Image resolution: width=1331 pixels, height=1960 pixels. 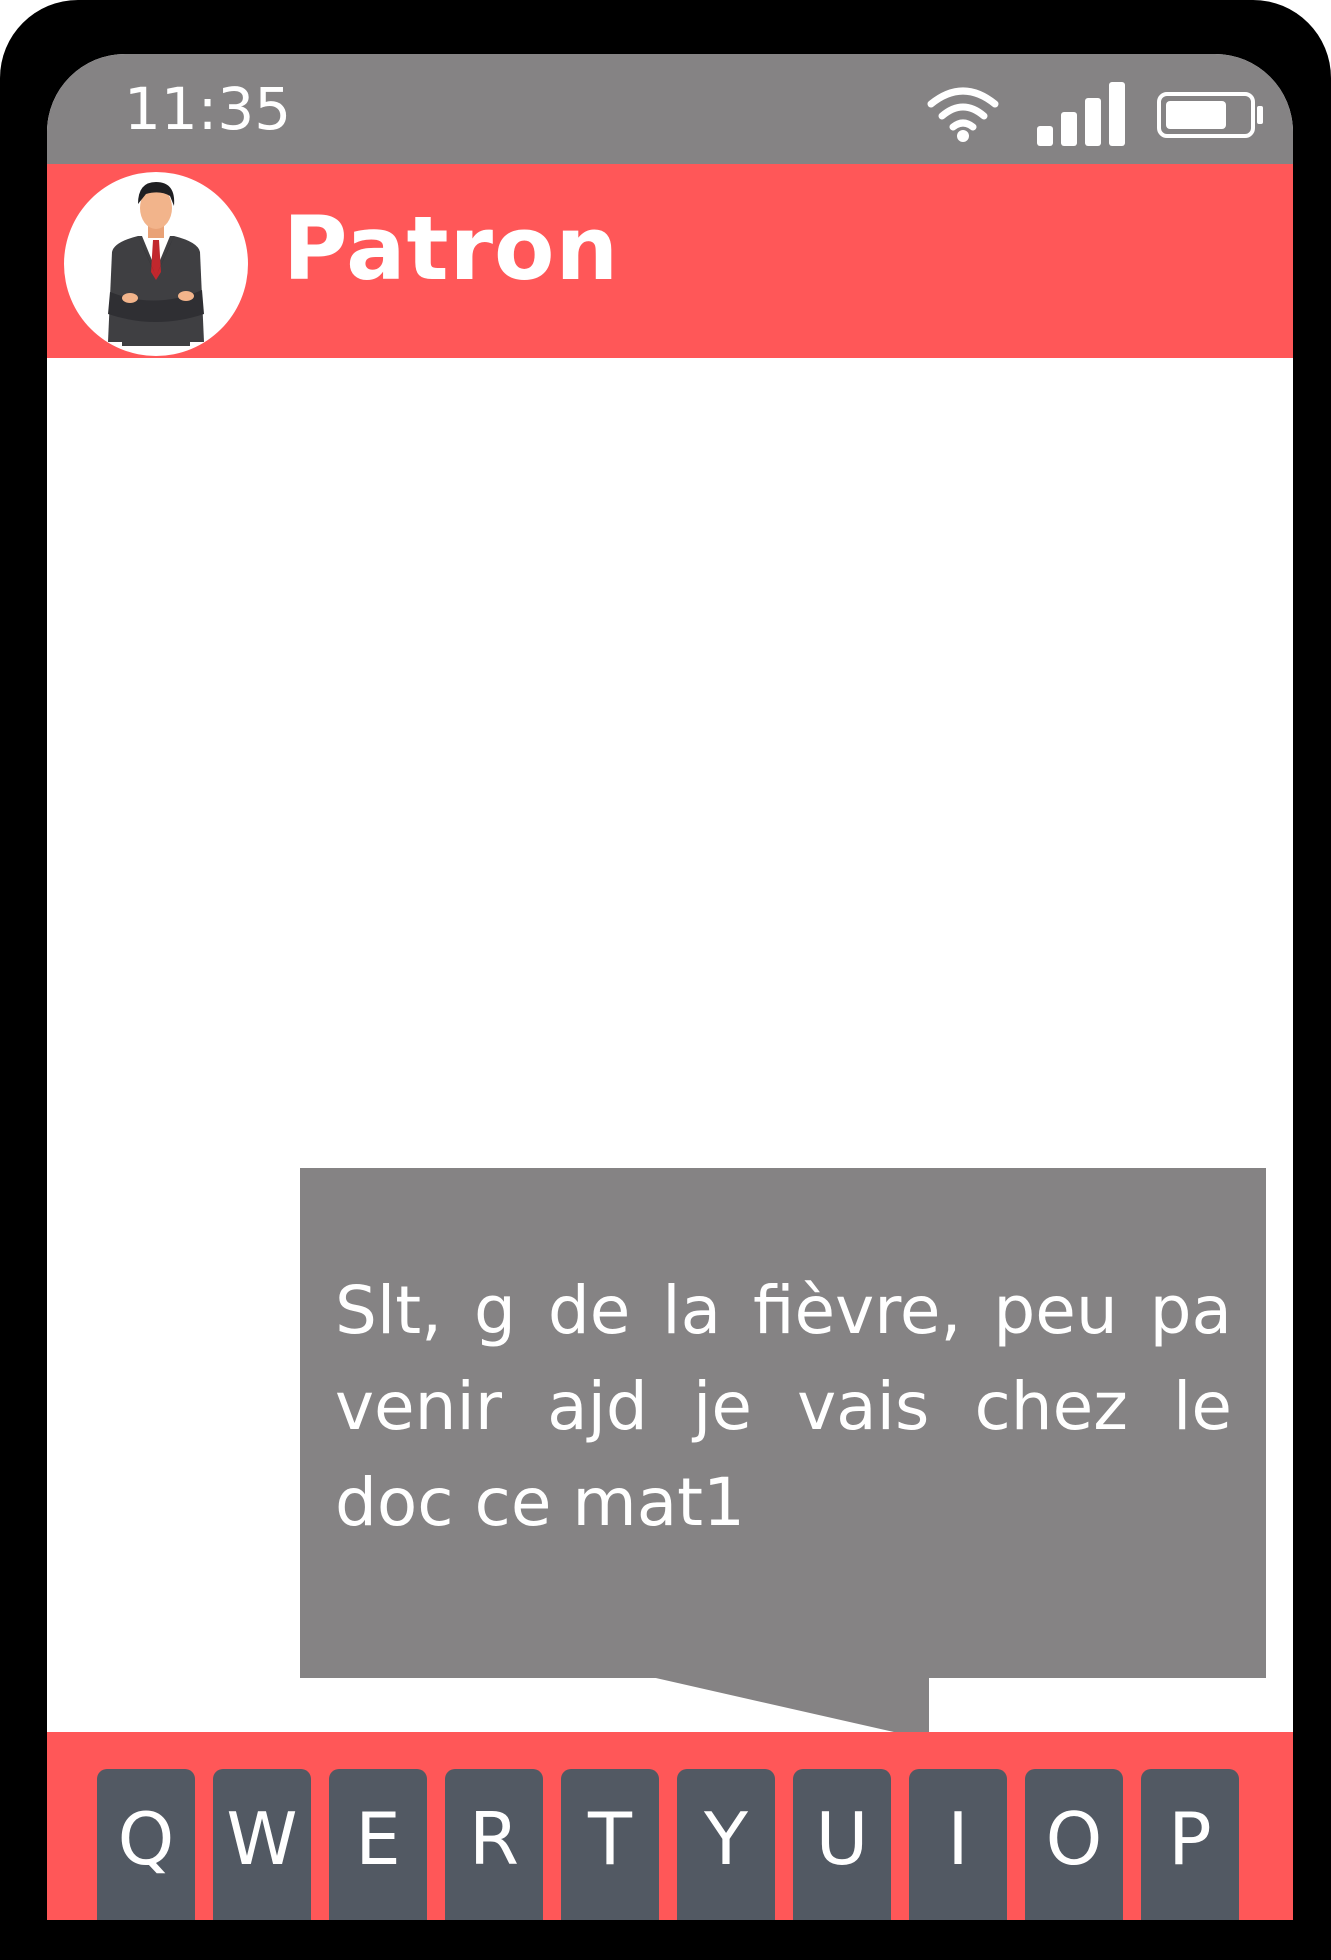 I want to click on key-w: W, so click(x=262, y=1844).